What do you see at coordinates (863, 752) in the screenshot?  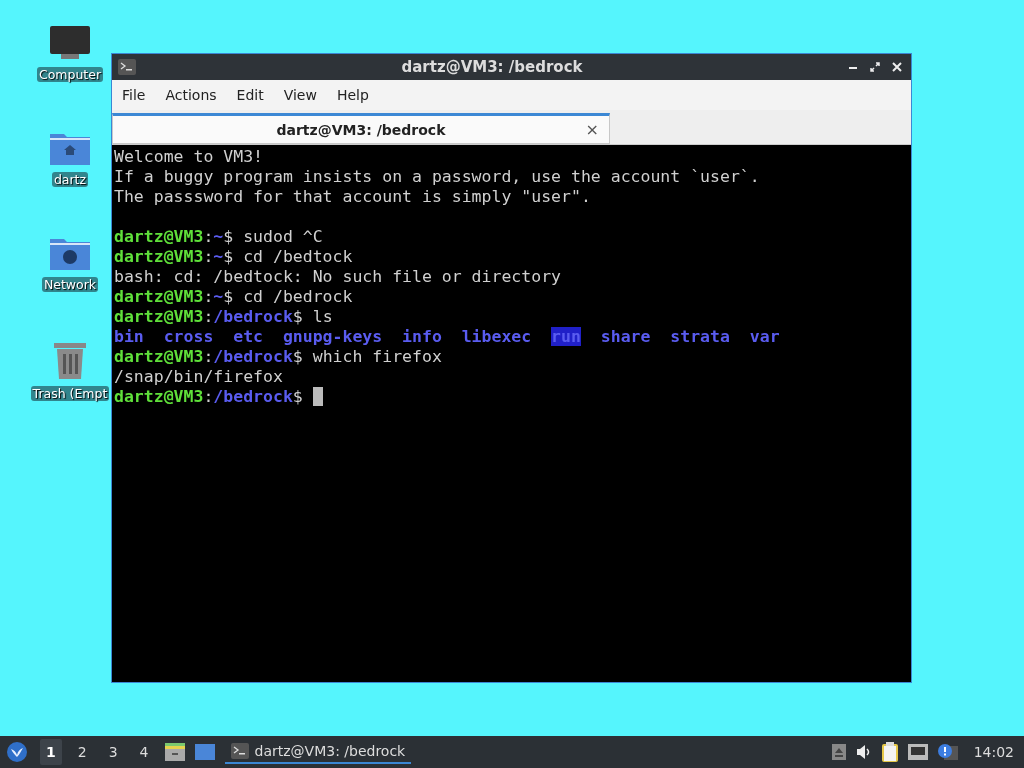 I see `speaker-icon` at bounding box center [863, 752].